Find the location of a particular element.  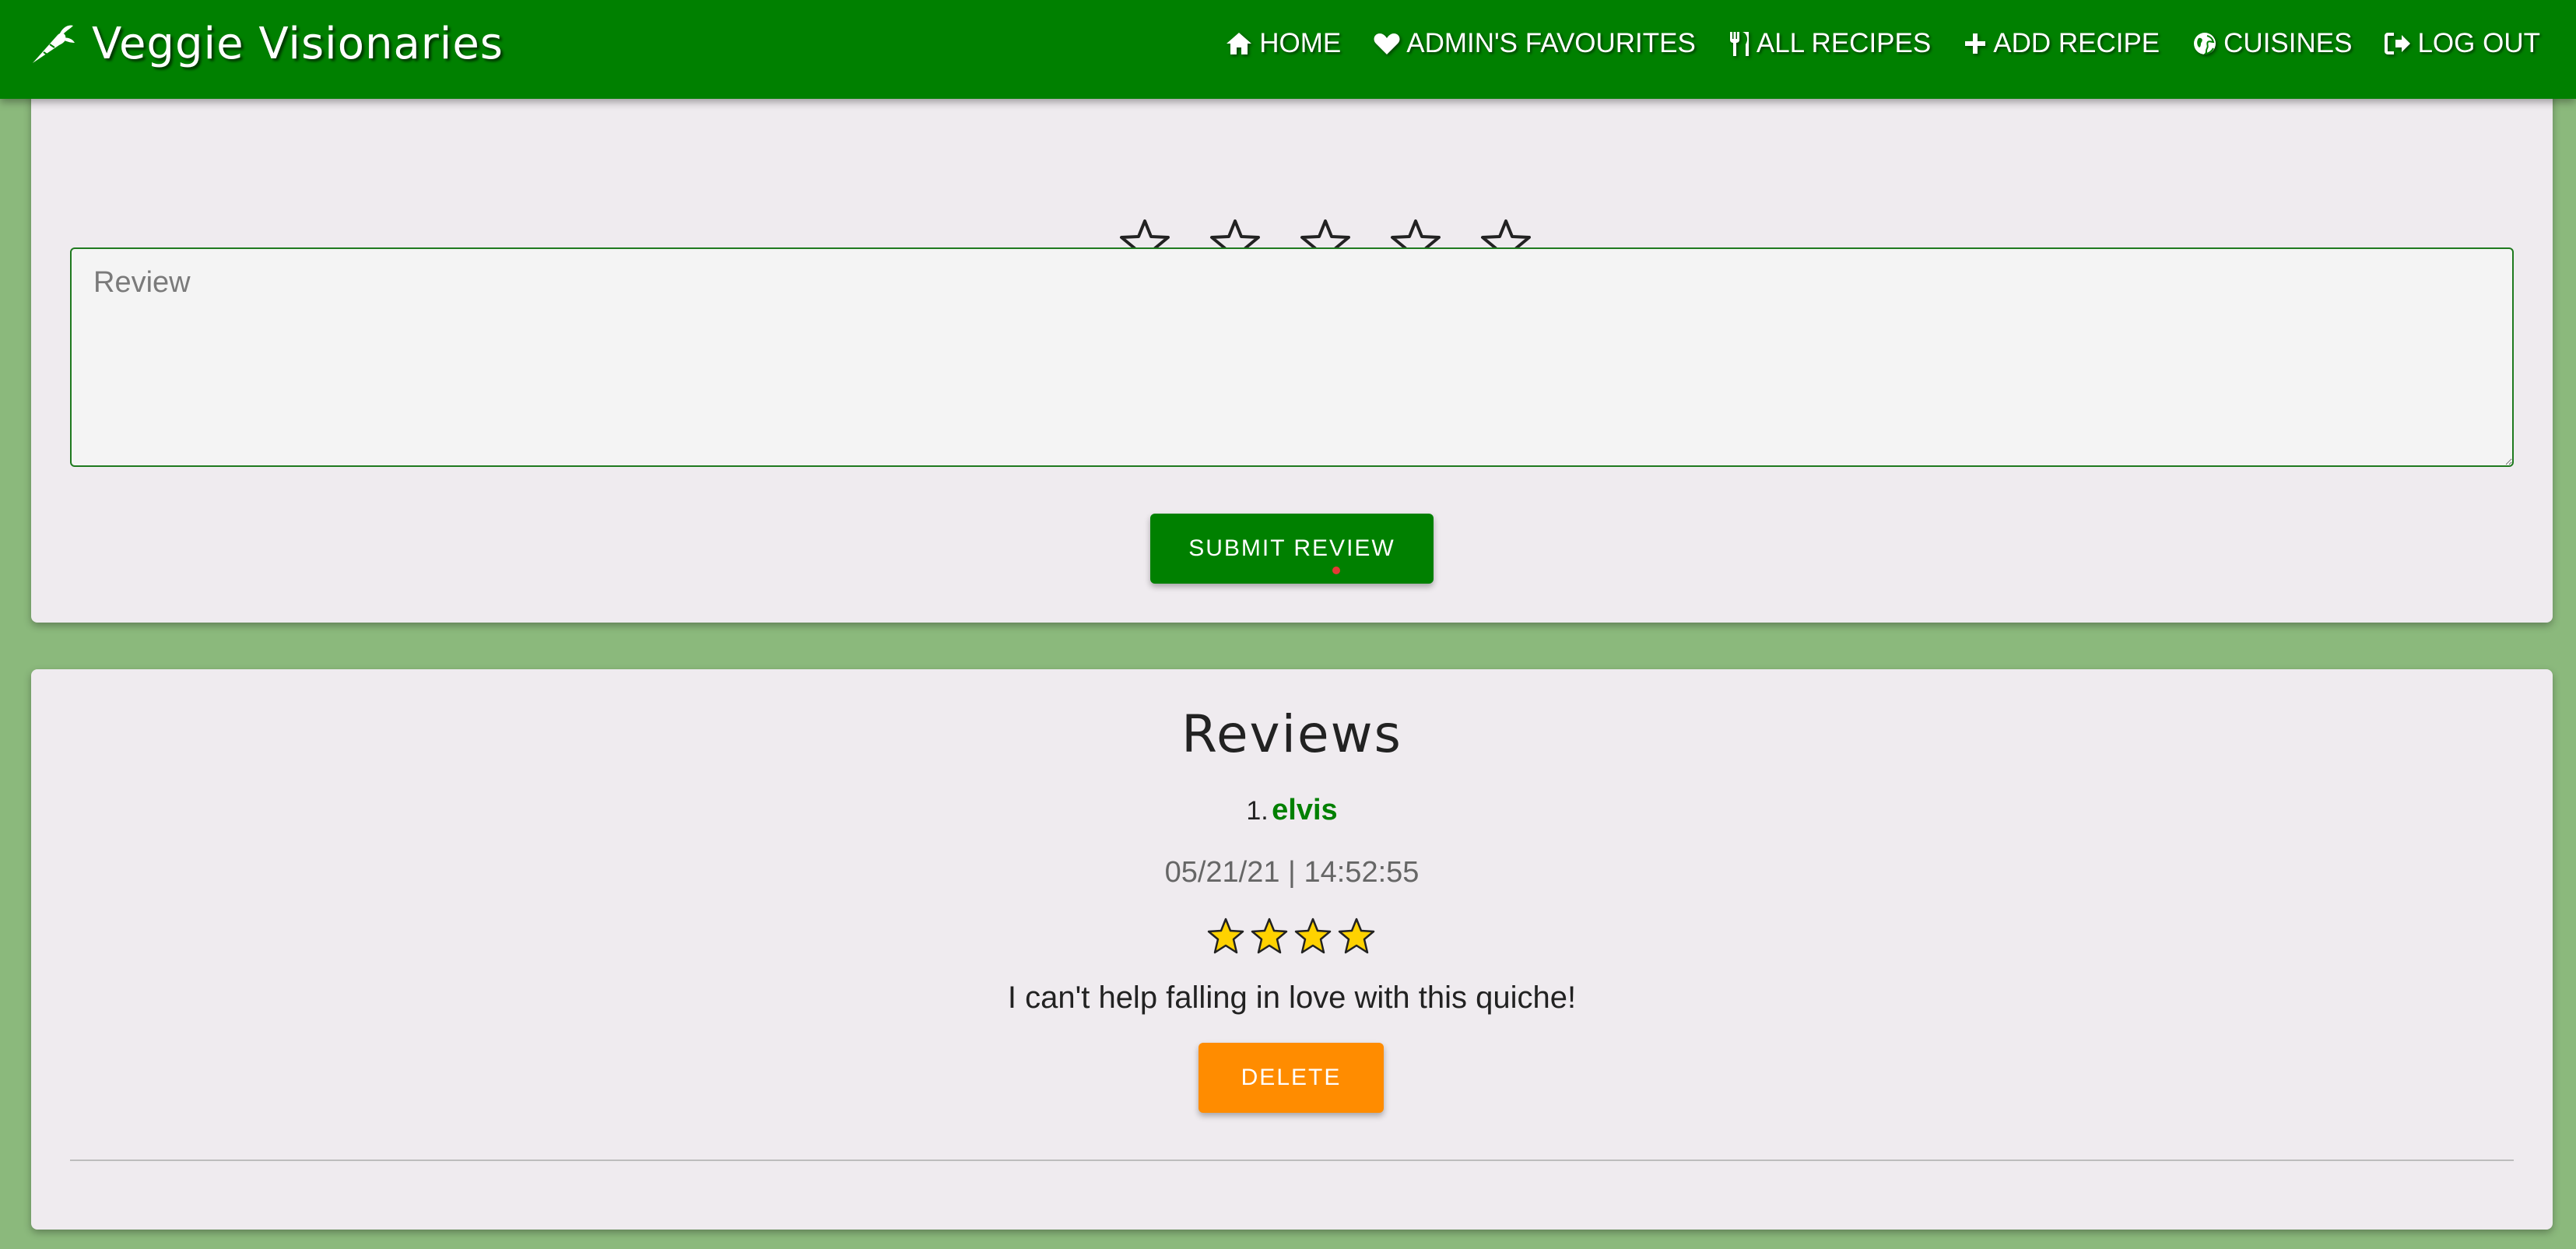

nav-all-recipes: ALL RECIPES is located at coordinates (1830, 44).